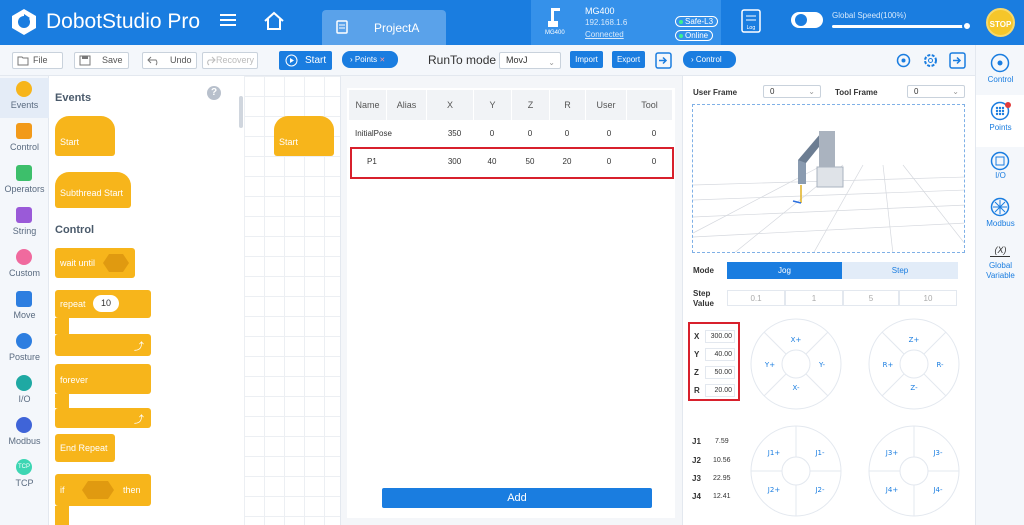  Describe the element at coordinates (967, 26) in the screenshot. I see `speed-slider-knob` at that location.